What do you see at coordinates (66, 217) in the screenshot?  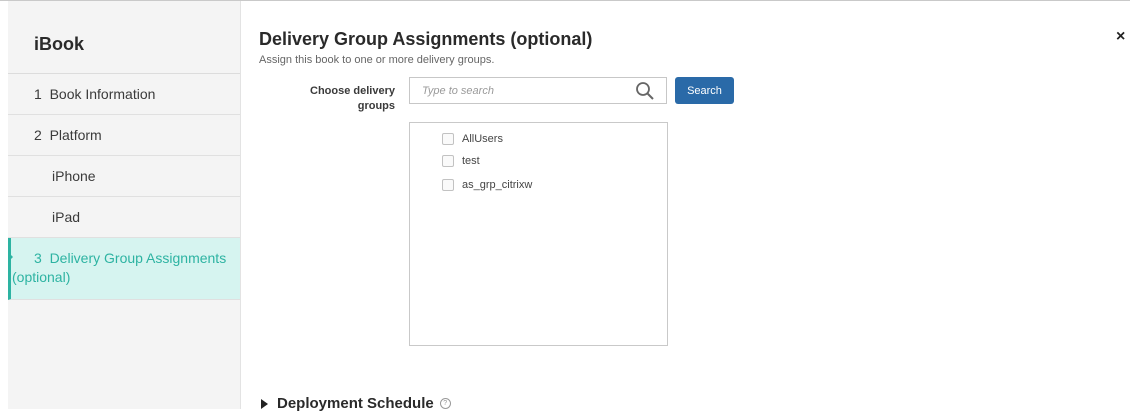 I see `sidebar-item-label: iPad` at bounding box center [66, 217].